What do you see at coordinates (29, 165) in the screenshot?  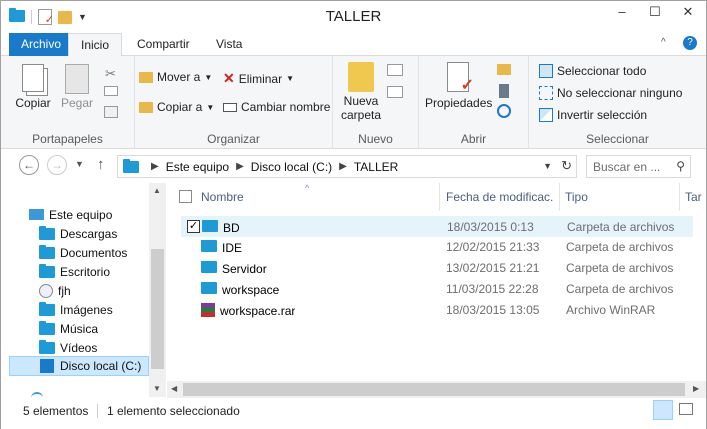 I see `back-arrow-icon: ←` at bounding box center [29, 165].